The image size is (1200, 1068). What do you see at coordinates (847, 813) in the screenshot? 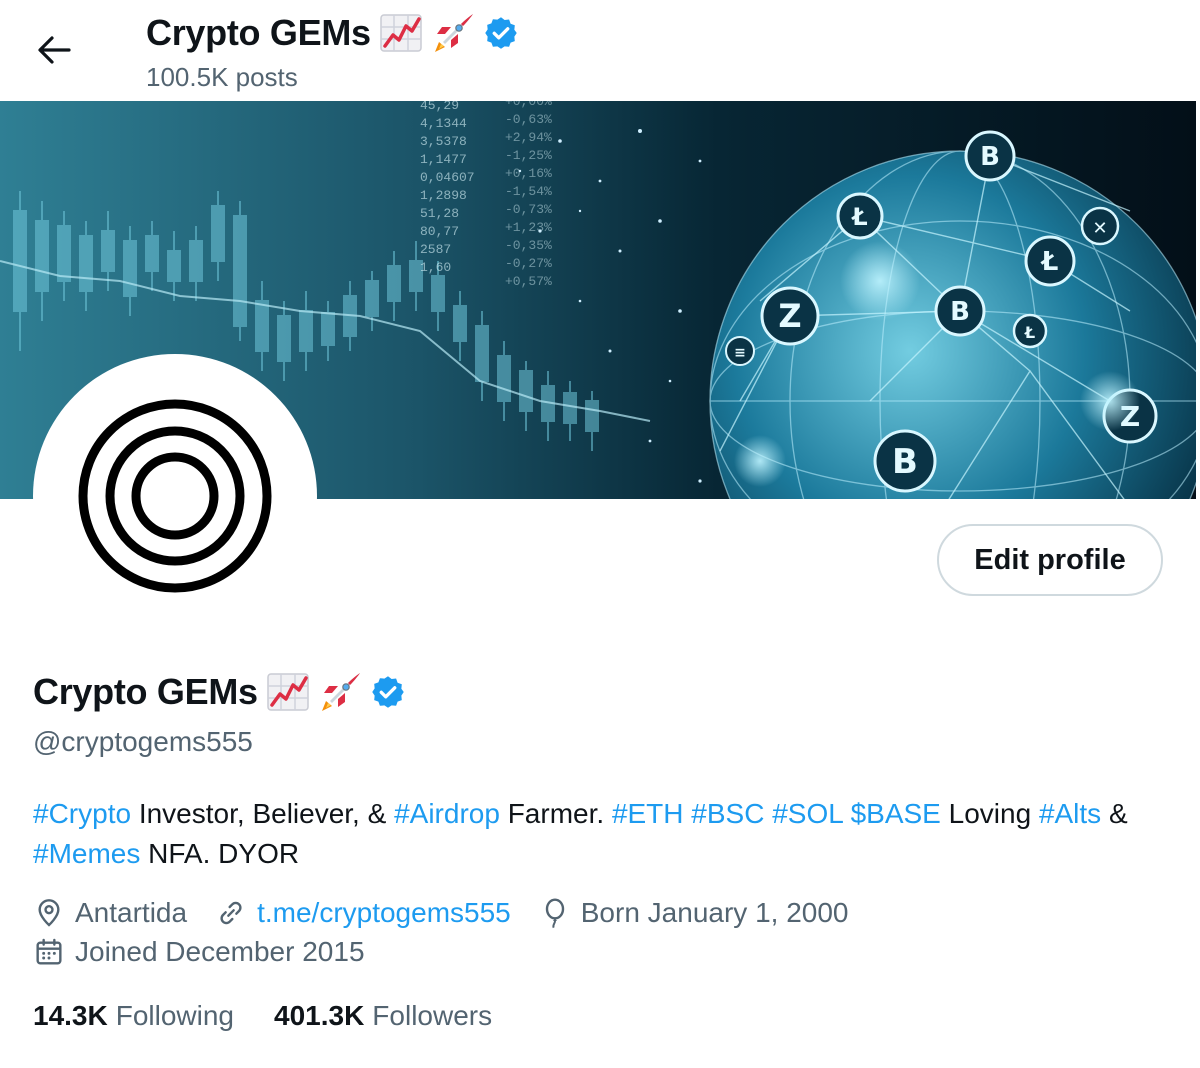
I see `bio-text` at bounding box center [847, 813].